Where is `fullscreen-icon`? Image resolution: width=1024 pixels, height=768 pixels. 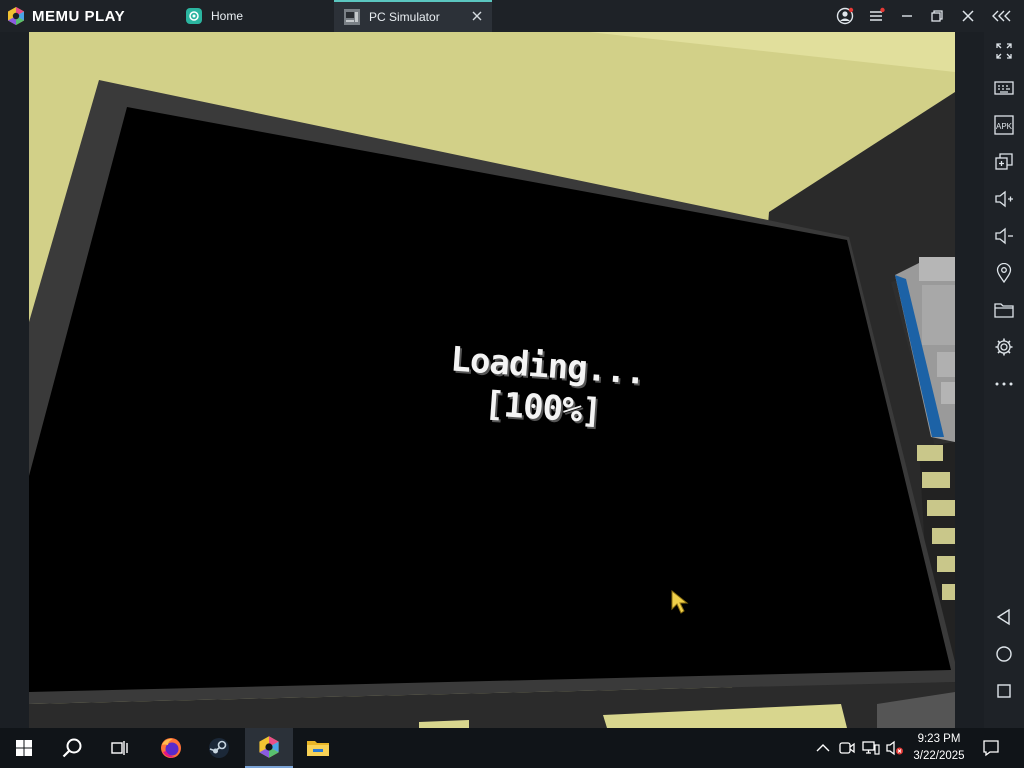
fullscreen-icon is located at coordinates (1004, 51).